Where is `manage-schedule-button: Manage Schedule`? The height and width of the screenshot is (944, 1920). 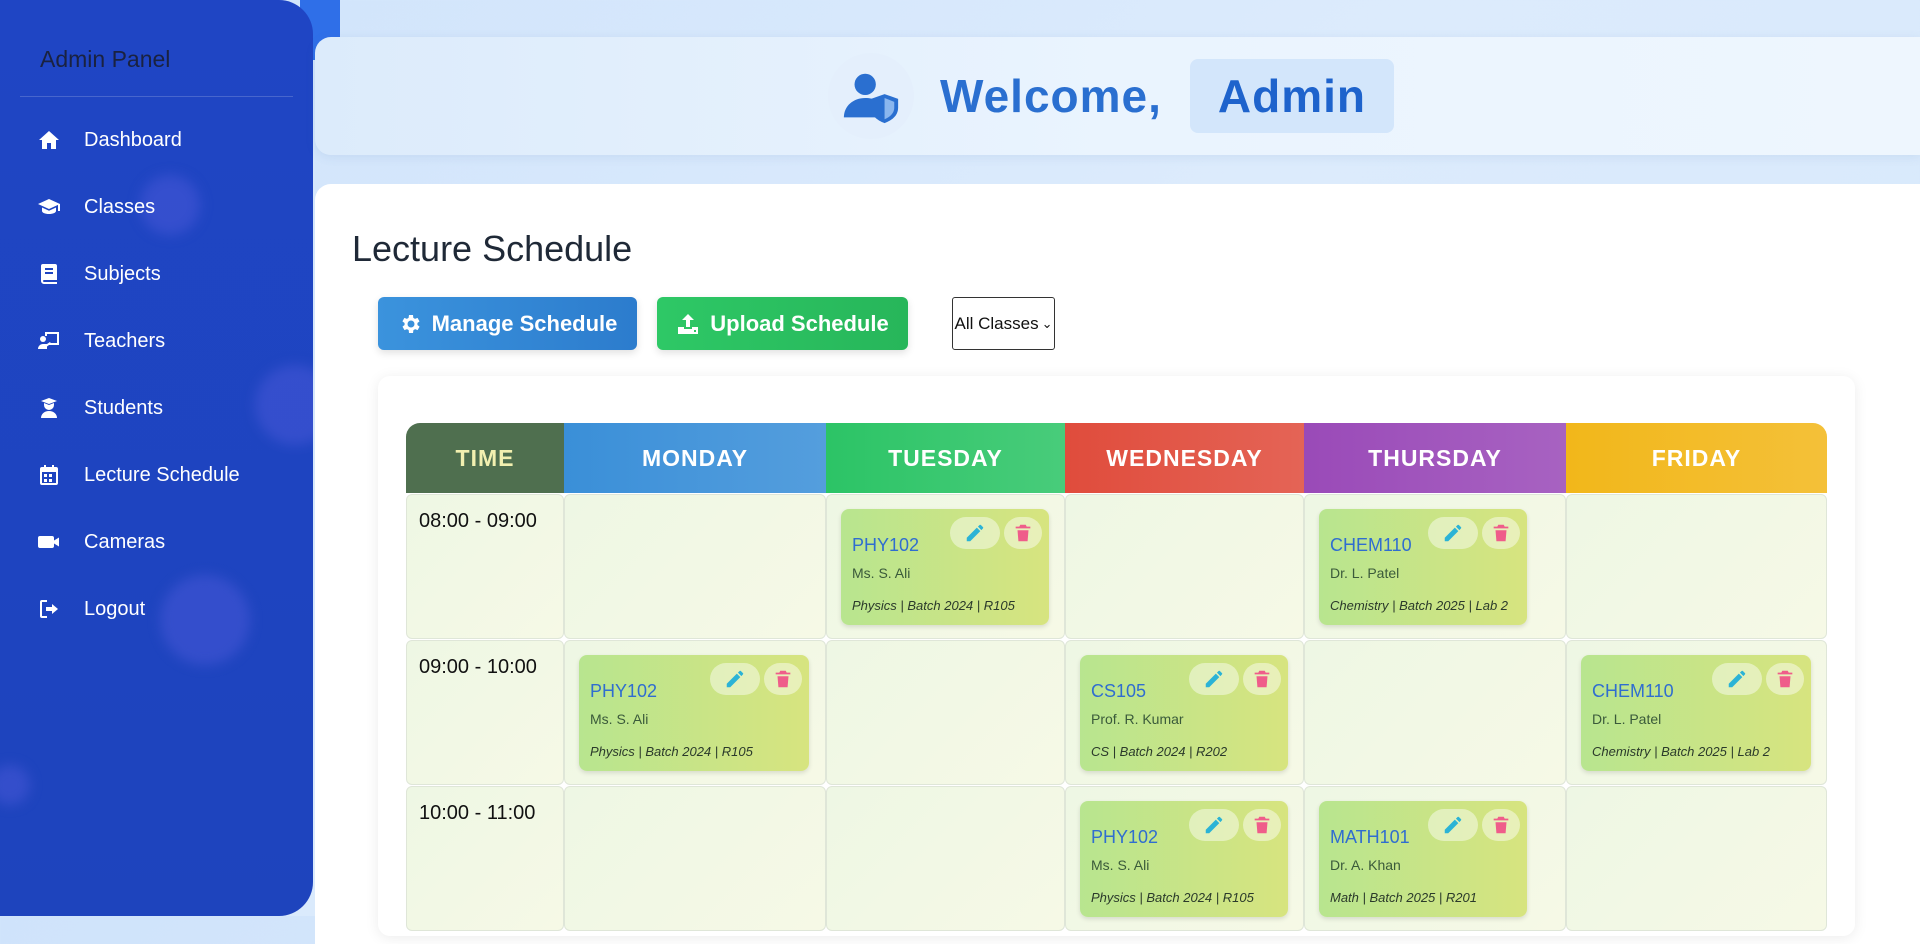
manage-schedule-button: Manage Schedule is located at coordinates (507, 323).